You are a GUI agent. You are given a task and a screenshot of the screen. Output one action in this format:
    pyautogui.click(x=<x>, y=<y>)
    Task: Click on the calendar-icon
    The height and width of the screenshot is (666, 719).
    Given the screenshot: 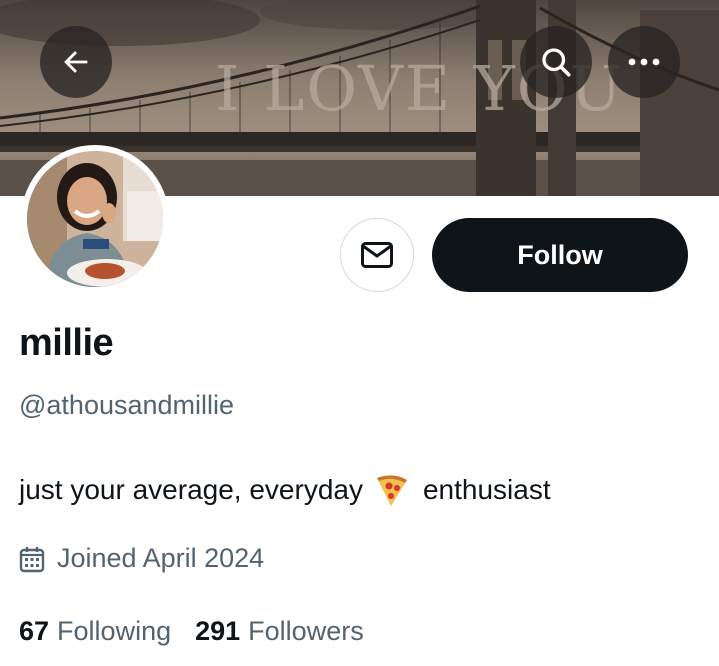 What is the action you would take?
    pyautogui.click(x=32, y=559)
    